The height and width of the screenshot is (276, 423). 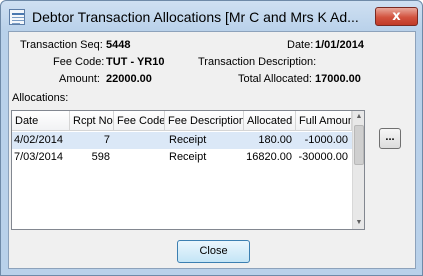 I want to click on close-icon: x, so click(x=396, y=16).